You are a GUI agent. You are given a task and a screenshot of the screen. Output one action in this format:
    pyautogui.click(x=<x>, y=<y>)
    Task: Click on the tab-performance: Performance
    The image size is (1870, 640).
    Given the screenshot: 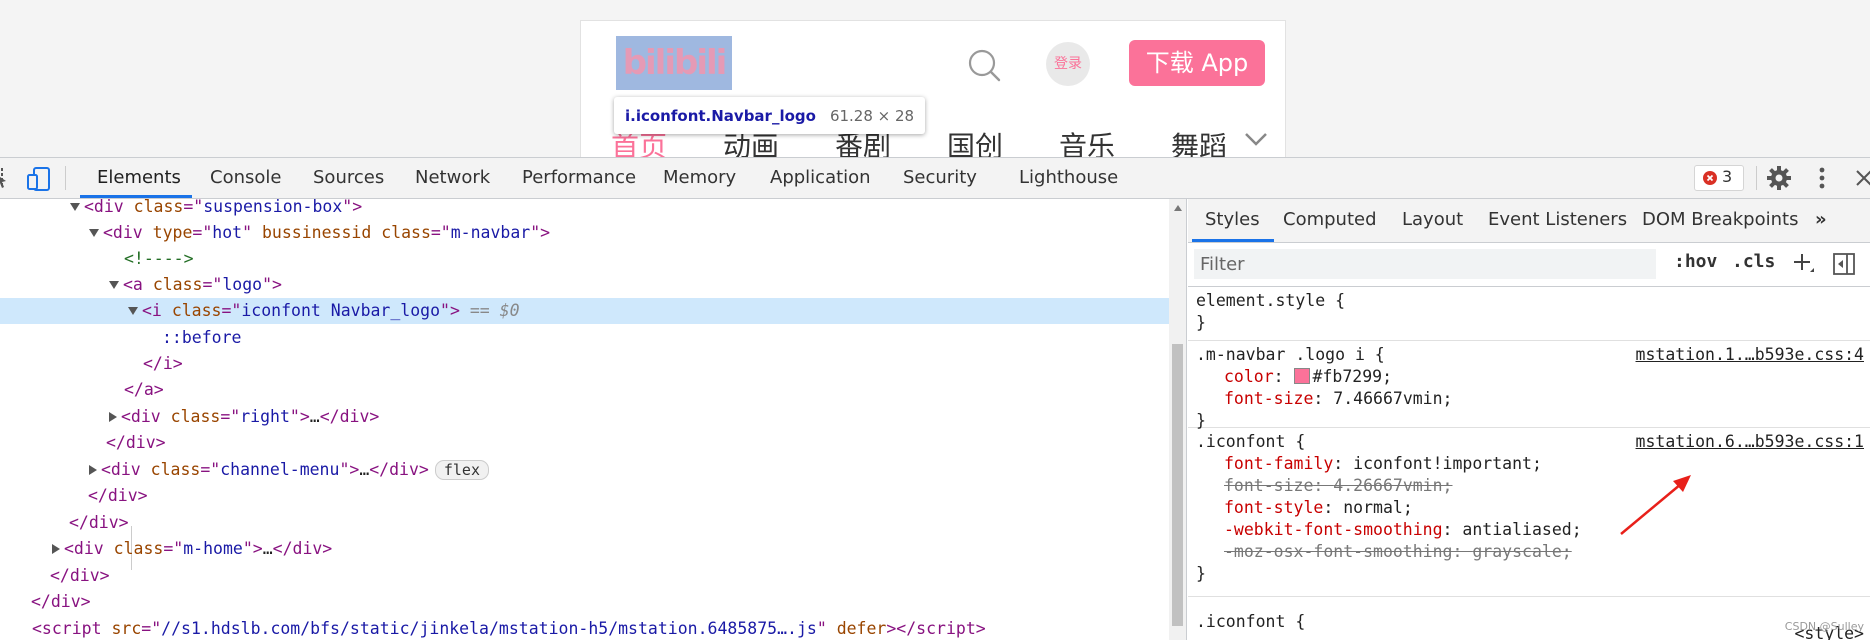 What is the action you would take?
    pyautogui.click(x=579, y=178)
    